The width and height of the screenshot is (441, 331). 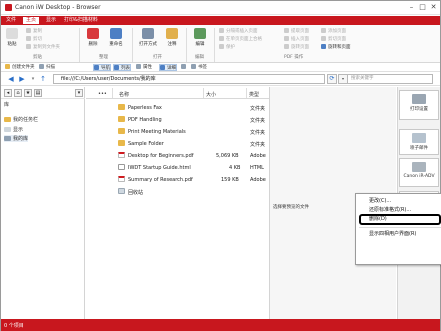 I want to click on print-settings-button: 打印设置, so click(x=419, y=105).